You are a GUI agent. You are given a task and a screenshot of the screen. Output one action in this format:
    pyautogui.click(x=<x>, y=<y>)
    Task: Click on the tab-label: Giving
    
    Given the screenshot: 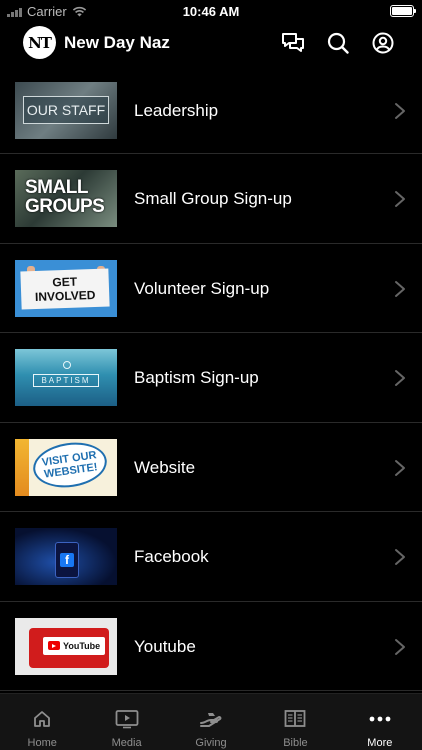 What is the action you would take?
    pyautogui.click(x=211, y=743)
    